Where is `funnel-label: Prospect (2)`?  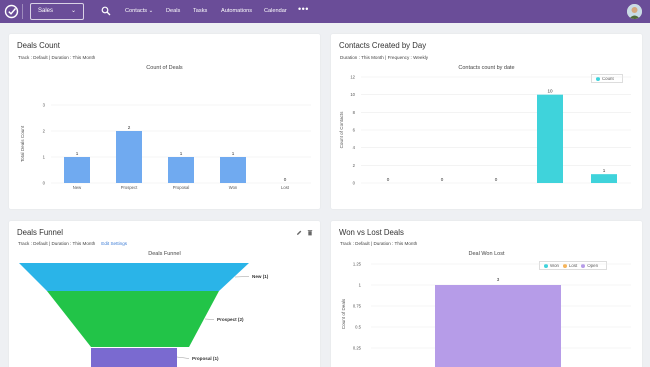
funnel-label: Prospect (2) is located at coordinates (230, 319).